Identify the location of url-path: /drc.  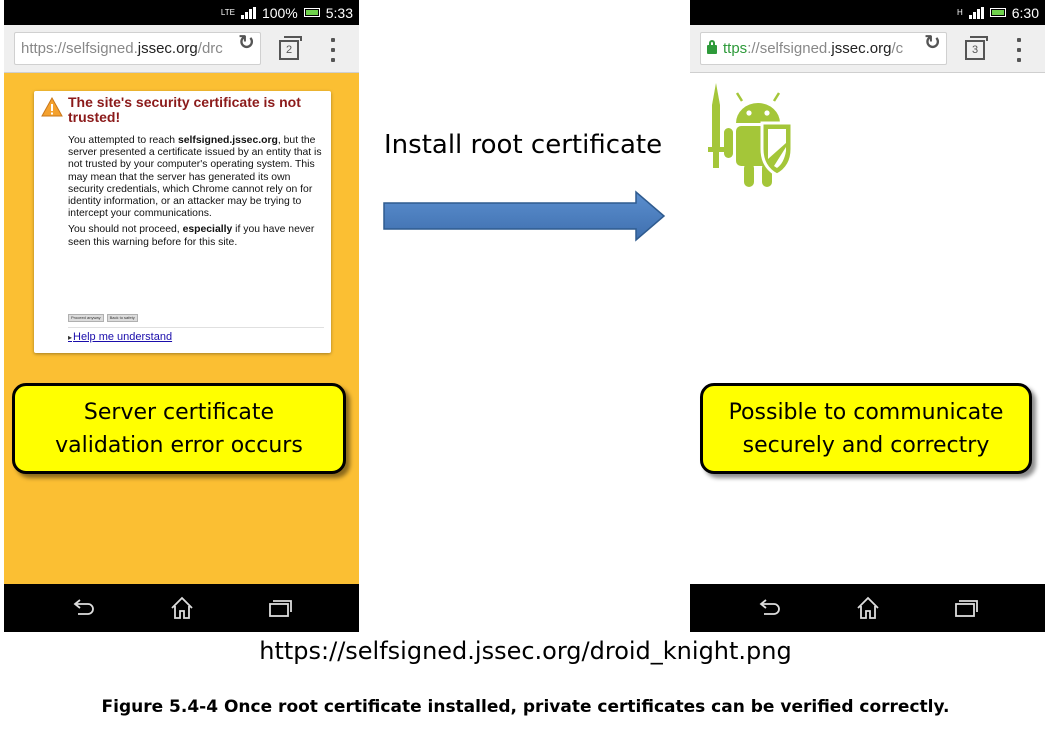
(210, 48).